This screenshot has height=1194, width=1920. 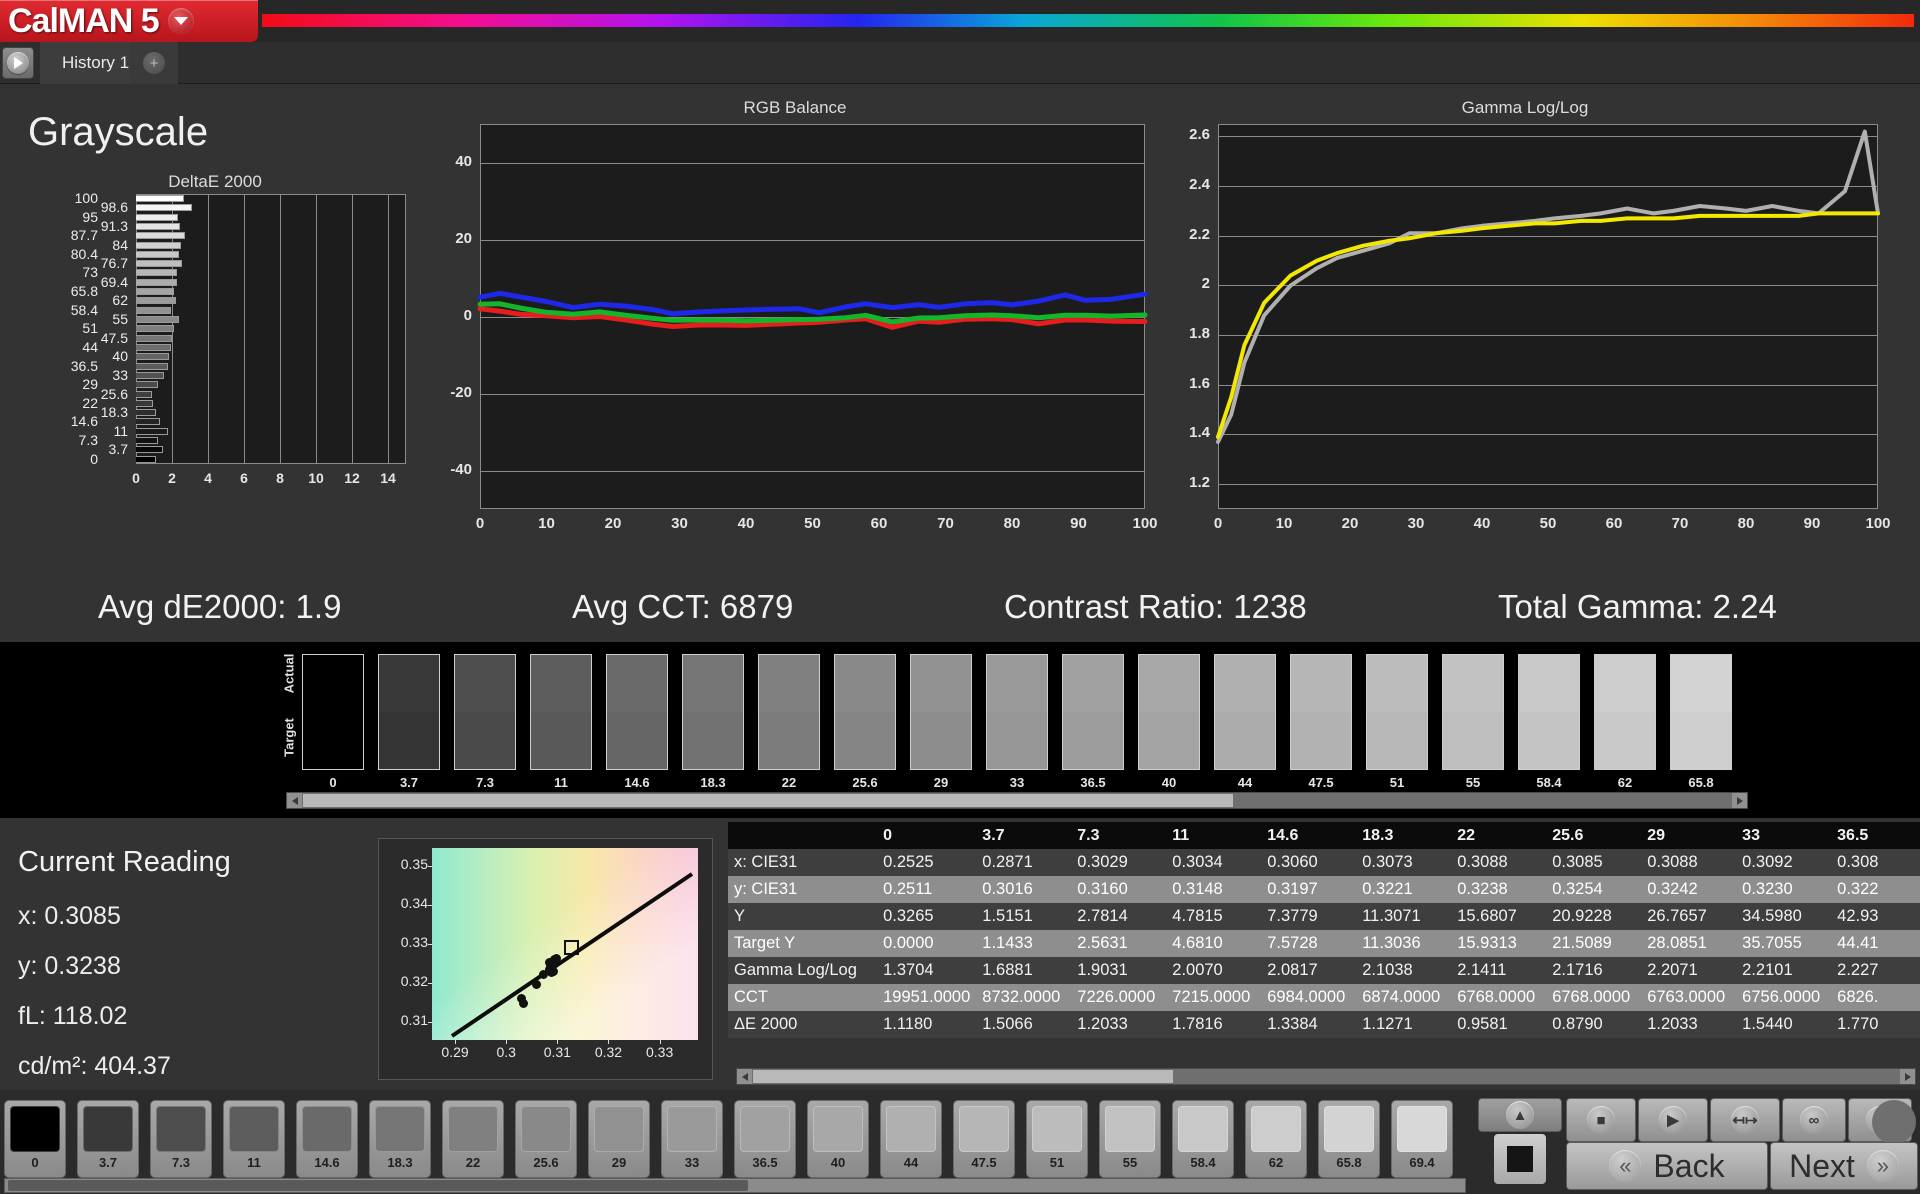 What do you see at coordinates (208, 478) in the screenshot?
I see `x-tick-label: 4` at bounding box center [208, 478].